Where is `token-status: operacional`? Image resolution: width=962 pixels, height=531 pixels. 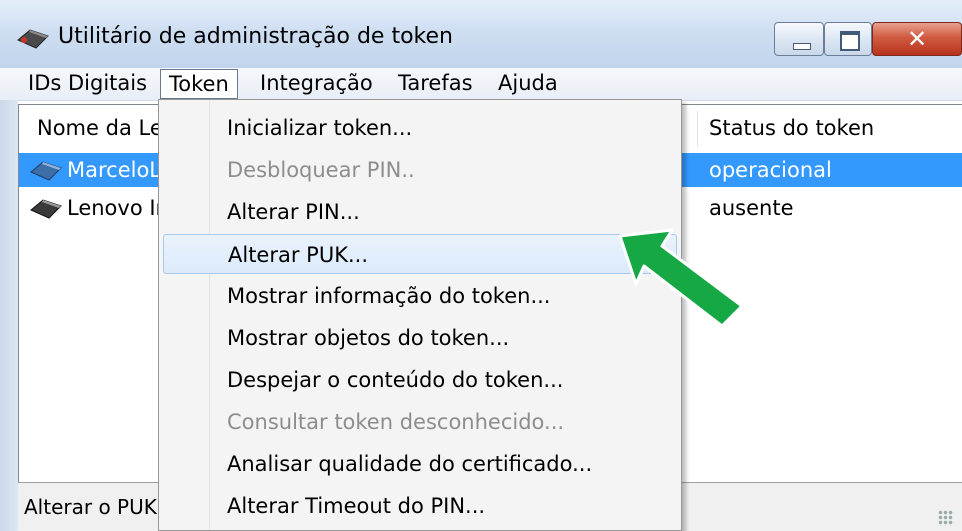 token-status: operacional is located at coordinates (770, 170).